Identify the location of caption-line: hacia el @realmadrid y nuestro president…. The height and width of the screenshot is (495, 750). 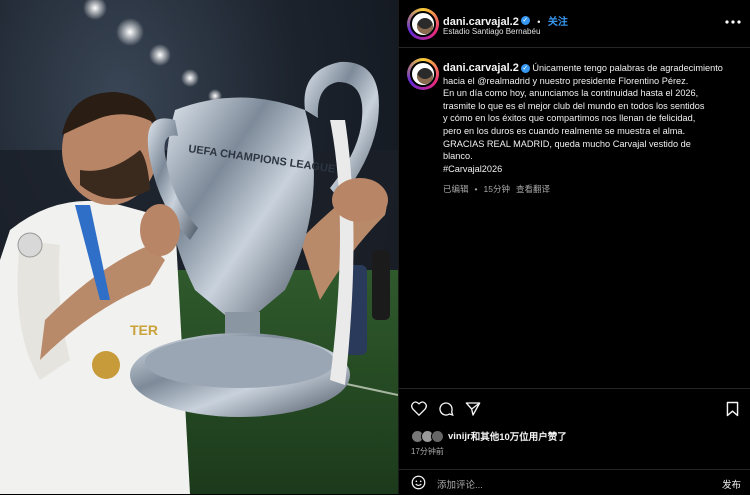
(566, 80).